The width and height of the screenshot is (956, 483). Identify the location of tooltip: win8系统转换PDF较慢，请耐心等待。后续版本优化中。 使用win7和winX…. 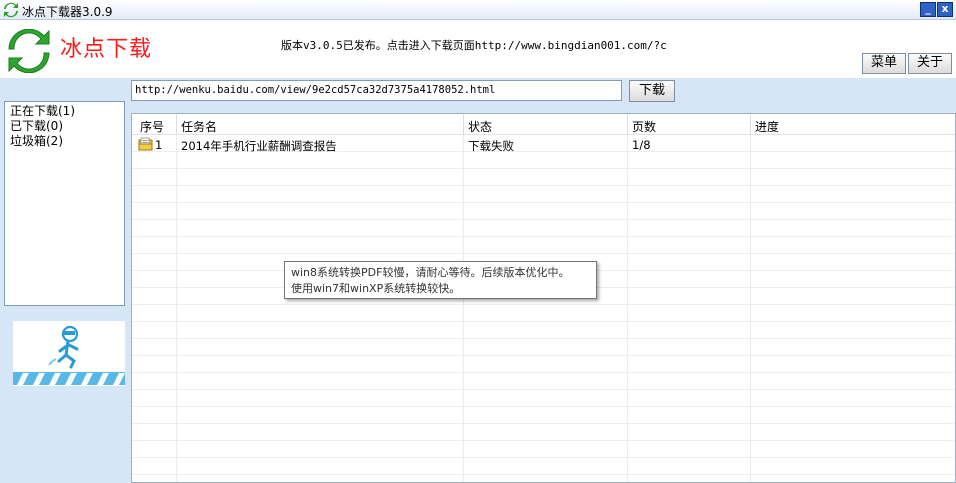
(440, 280).